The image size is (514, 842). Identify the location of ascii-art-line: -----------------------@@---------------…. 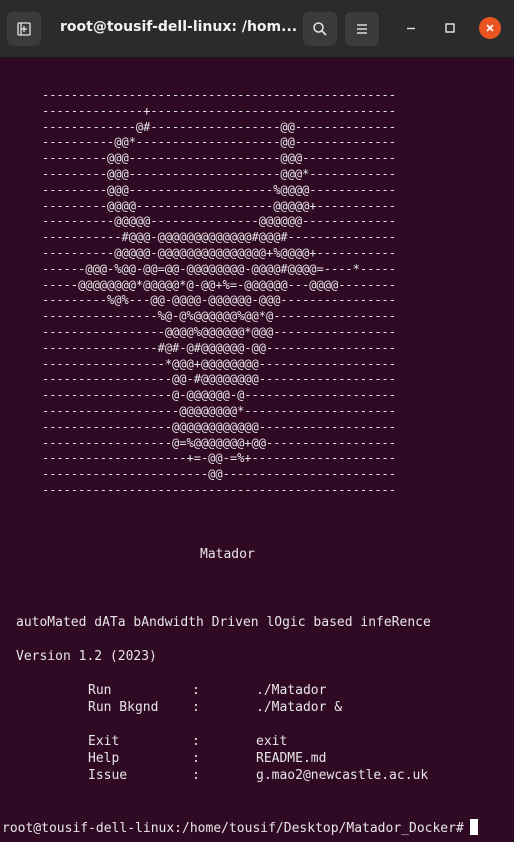
(219, 474).